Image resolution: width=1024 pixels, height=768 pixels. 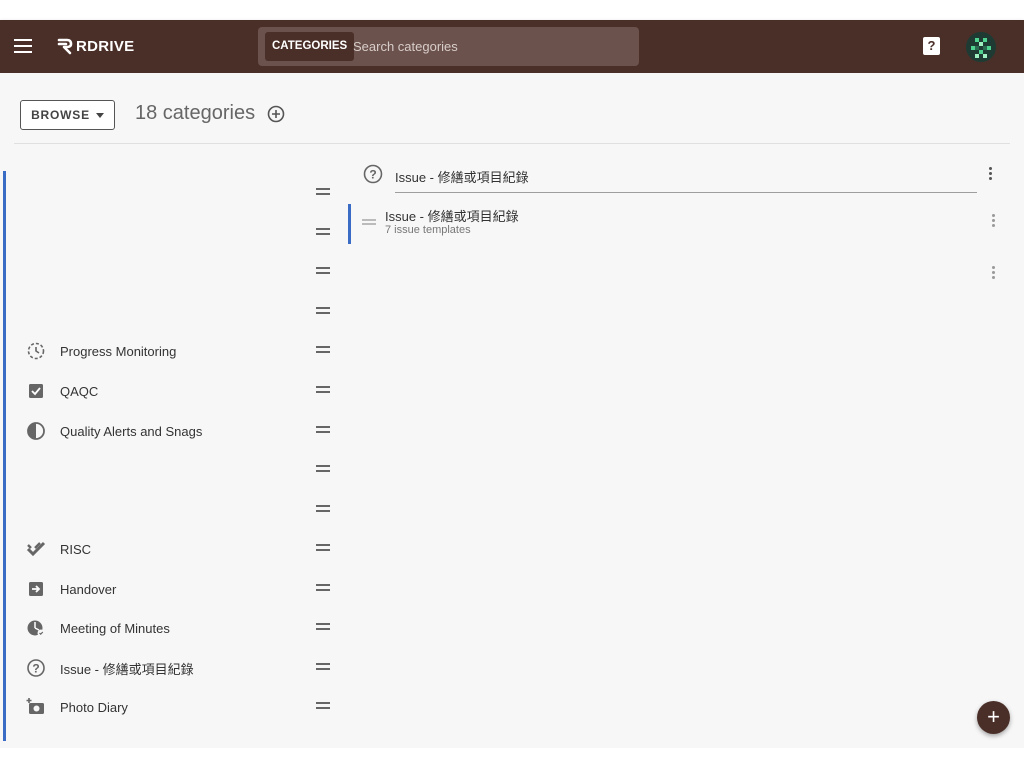 I want to click on category-name-field: Issue - 修繕或項目紀錄, so click(x=686, y=180).